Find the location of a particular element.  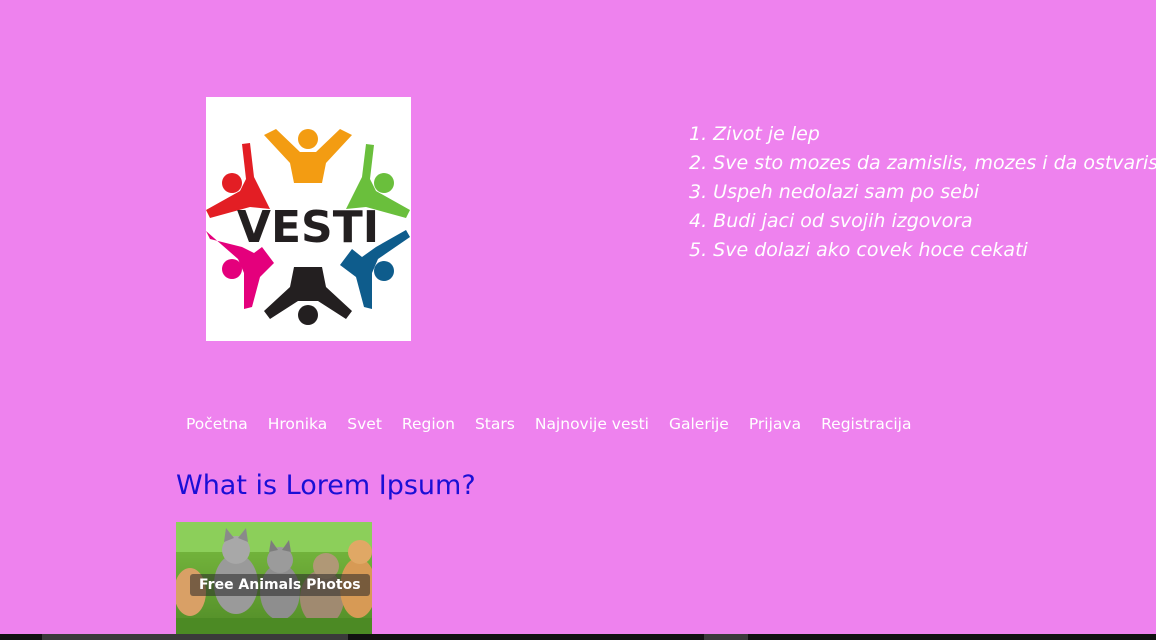

vesti-logo: VESTI is located at coordinates (308, 219).